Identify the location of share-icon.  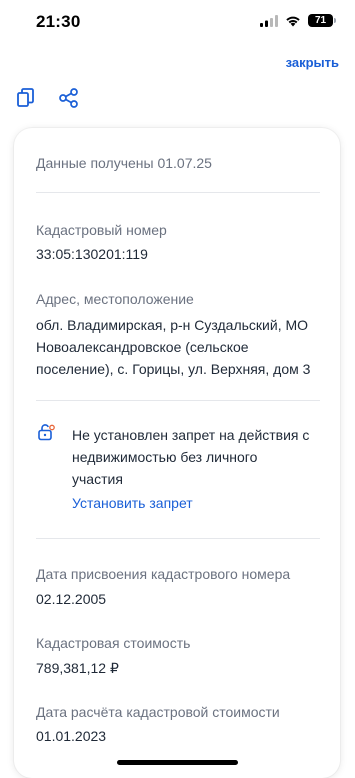
(69, 98).